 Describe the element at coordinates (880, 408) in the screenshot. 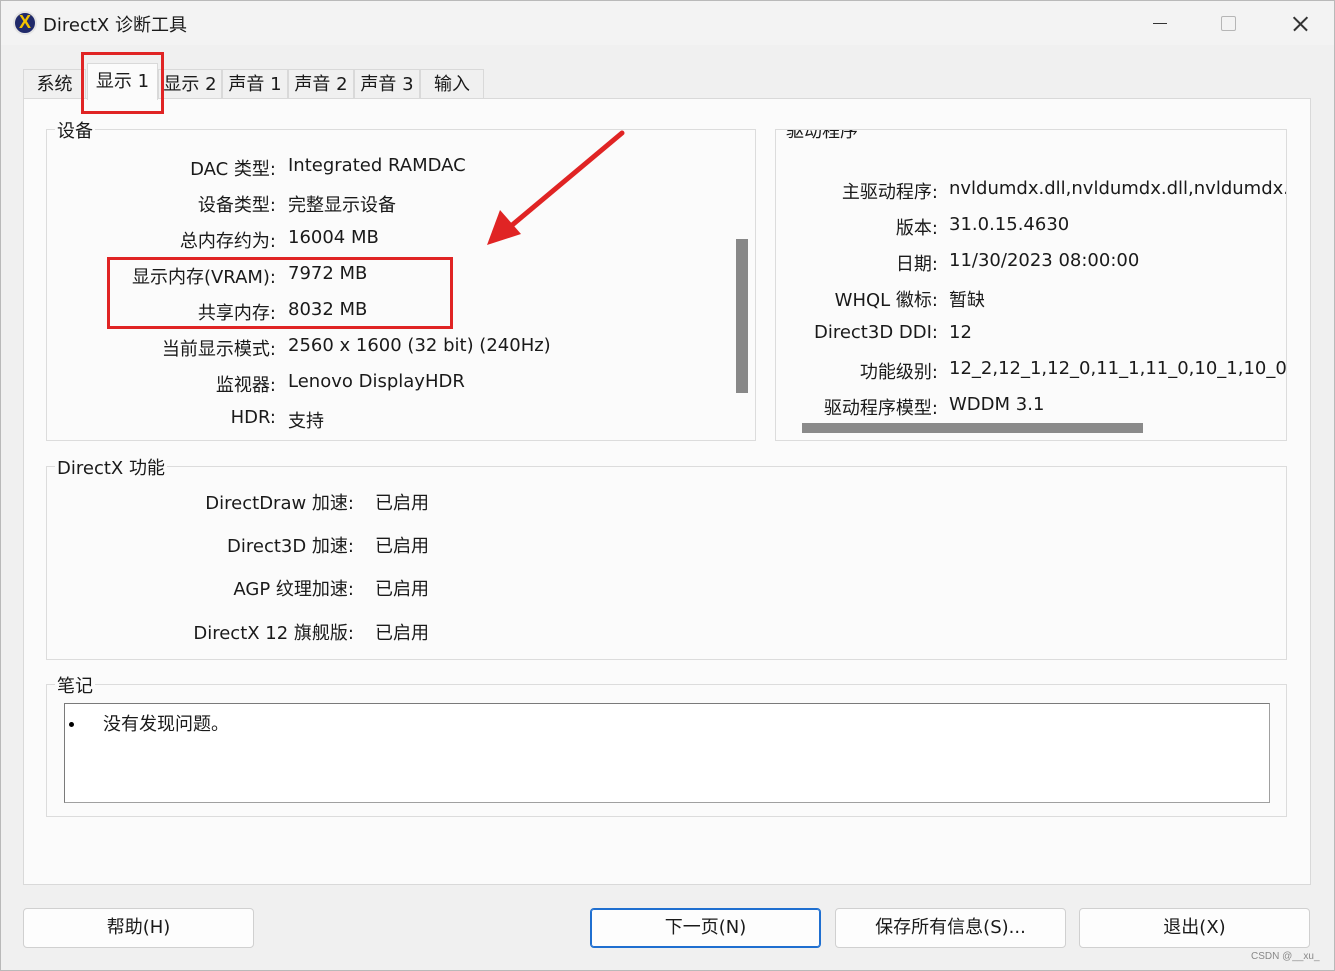

I see `driver-model-label: 驱动程序模型:` at that location.